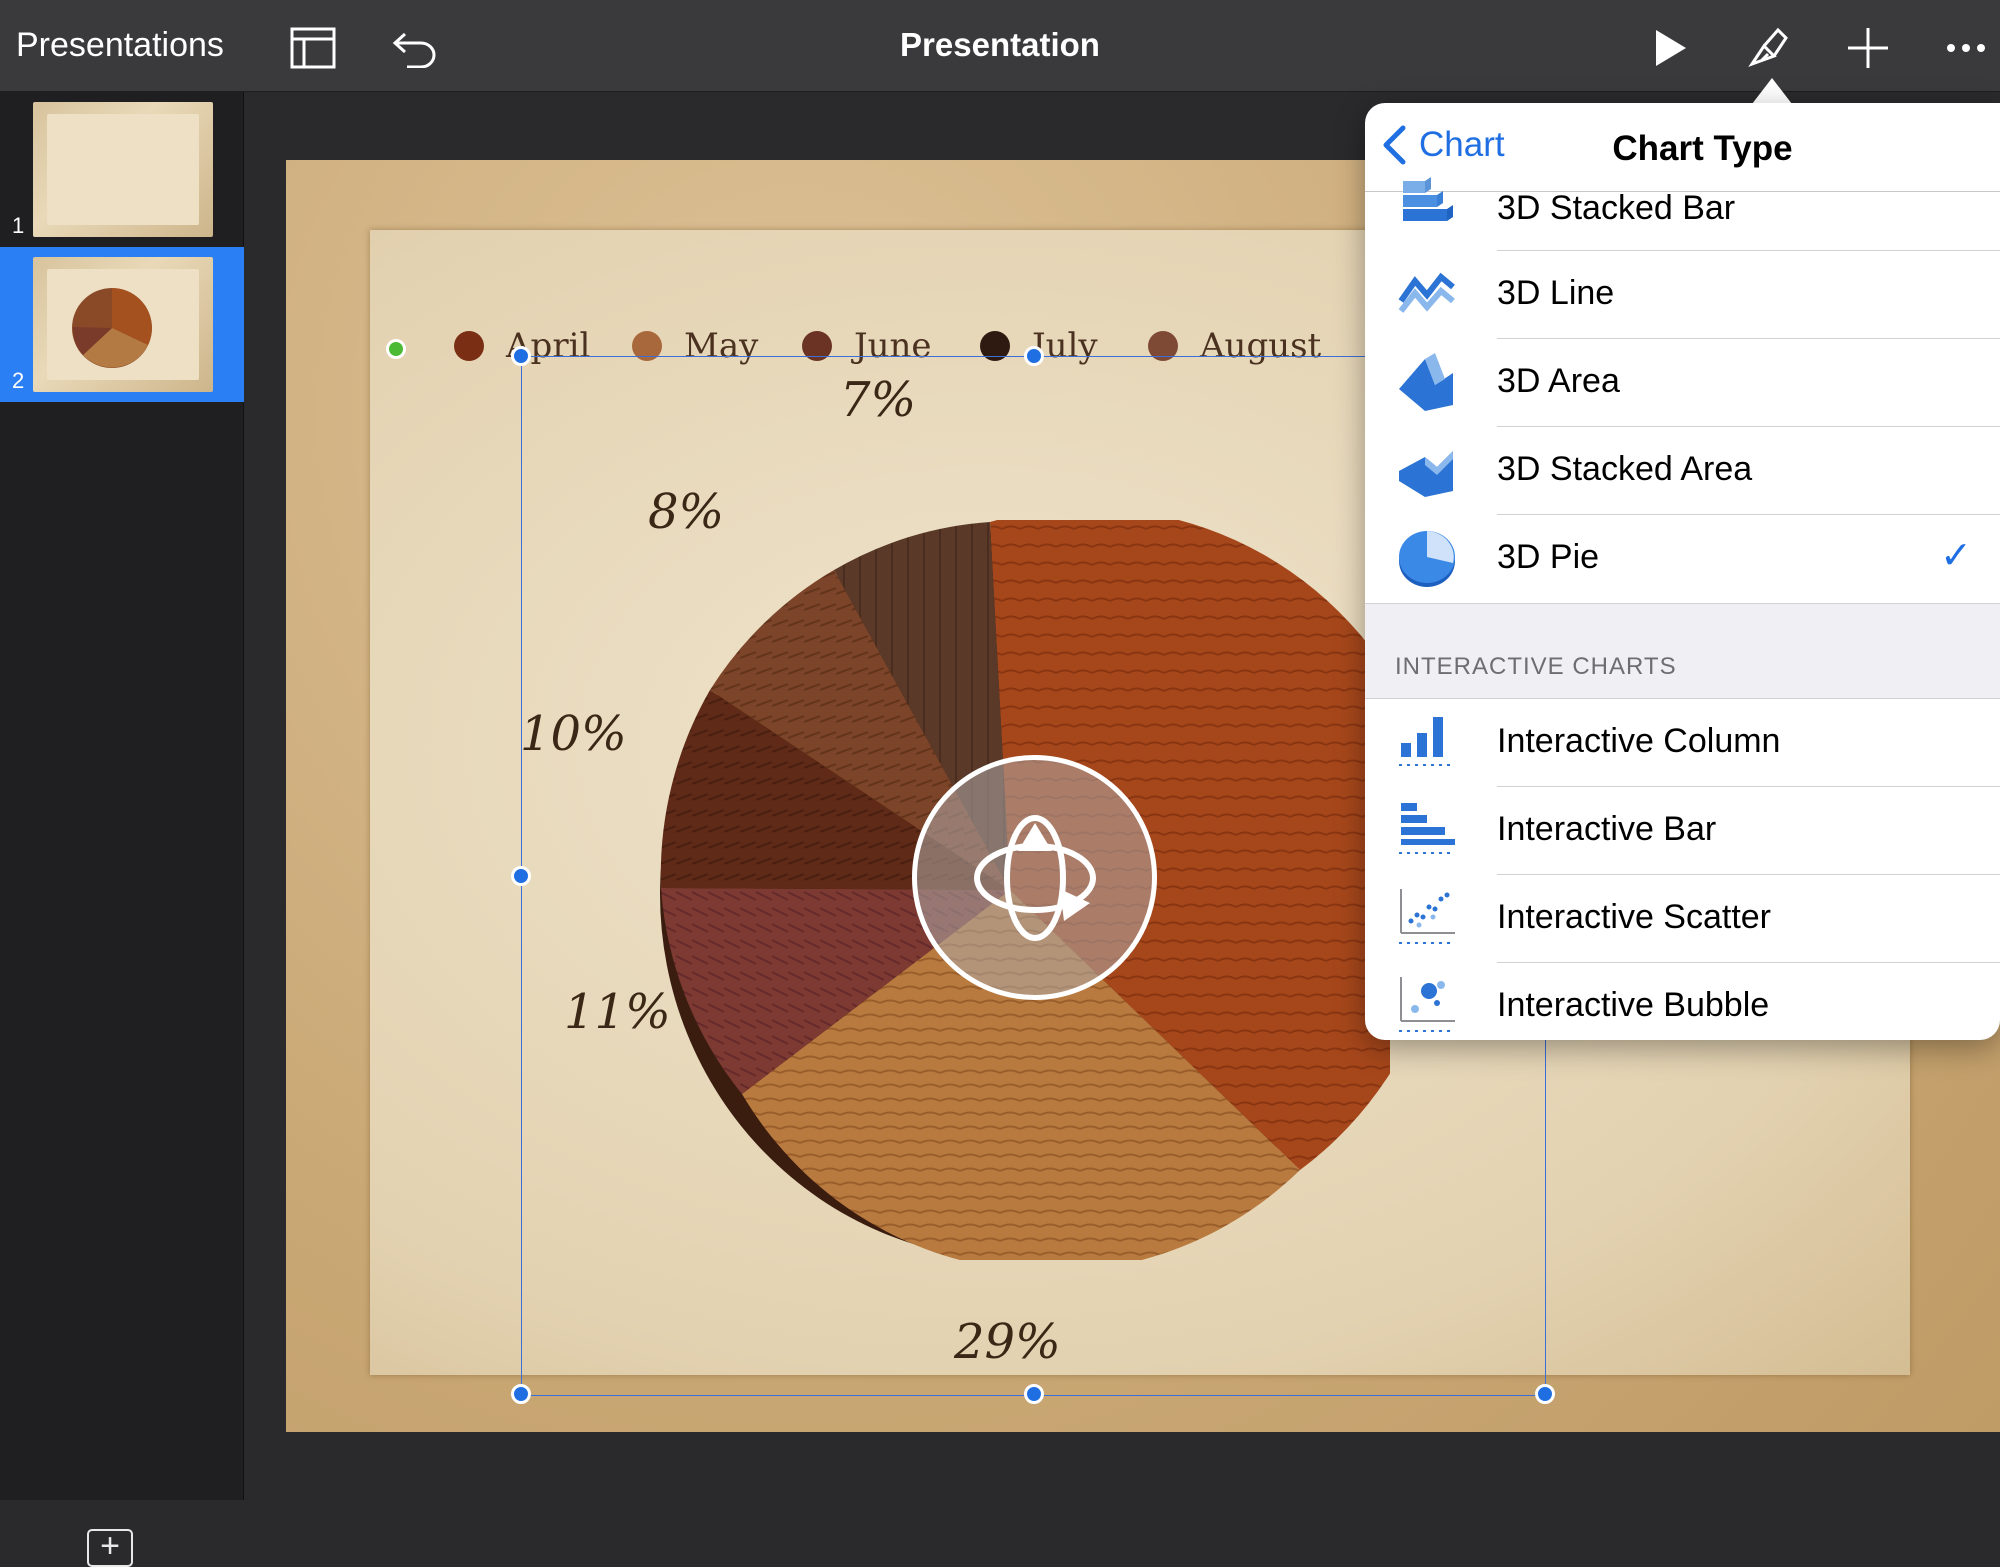 Image resolution: width=2000 pixels, height=1567 pixels. I want to click on pie-label: 10%, so click(573, 734).